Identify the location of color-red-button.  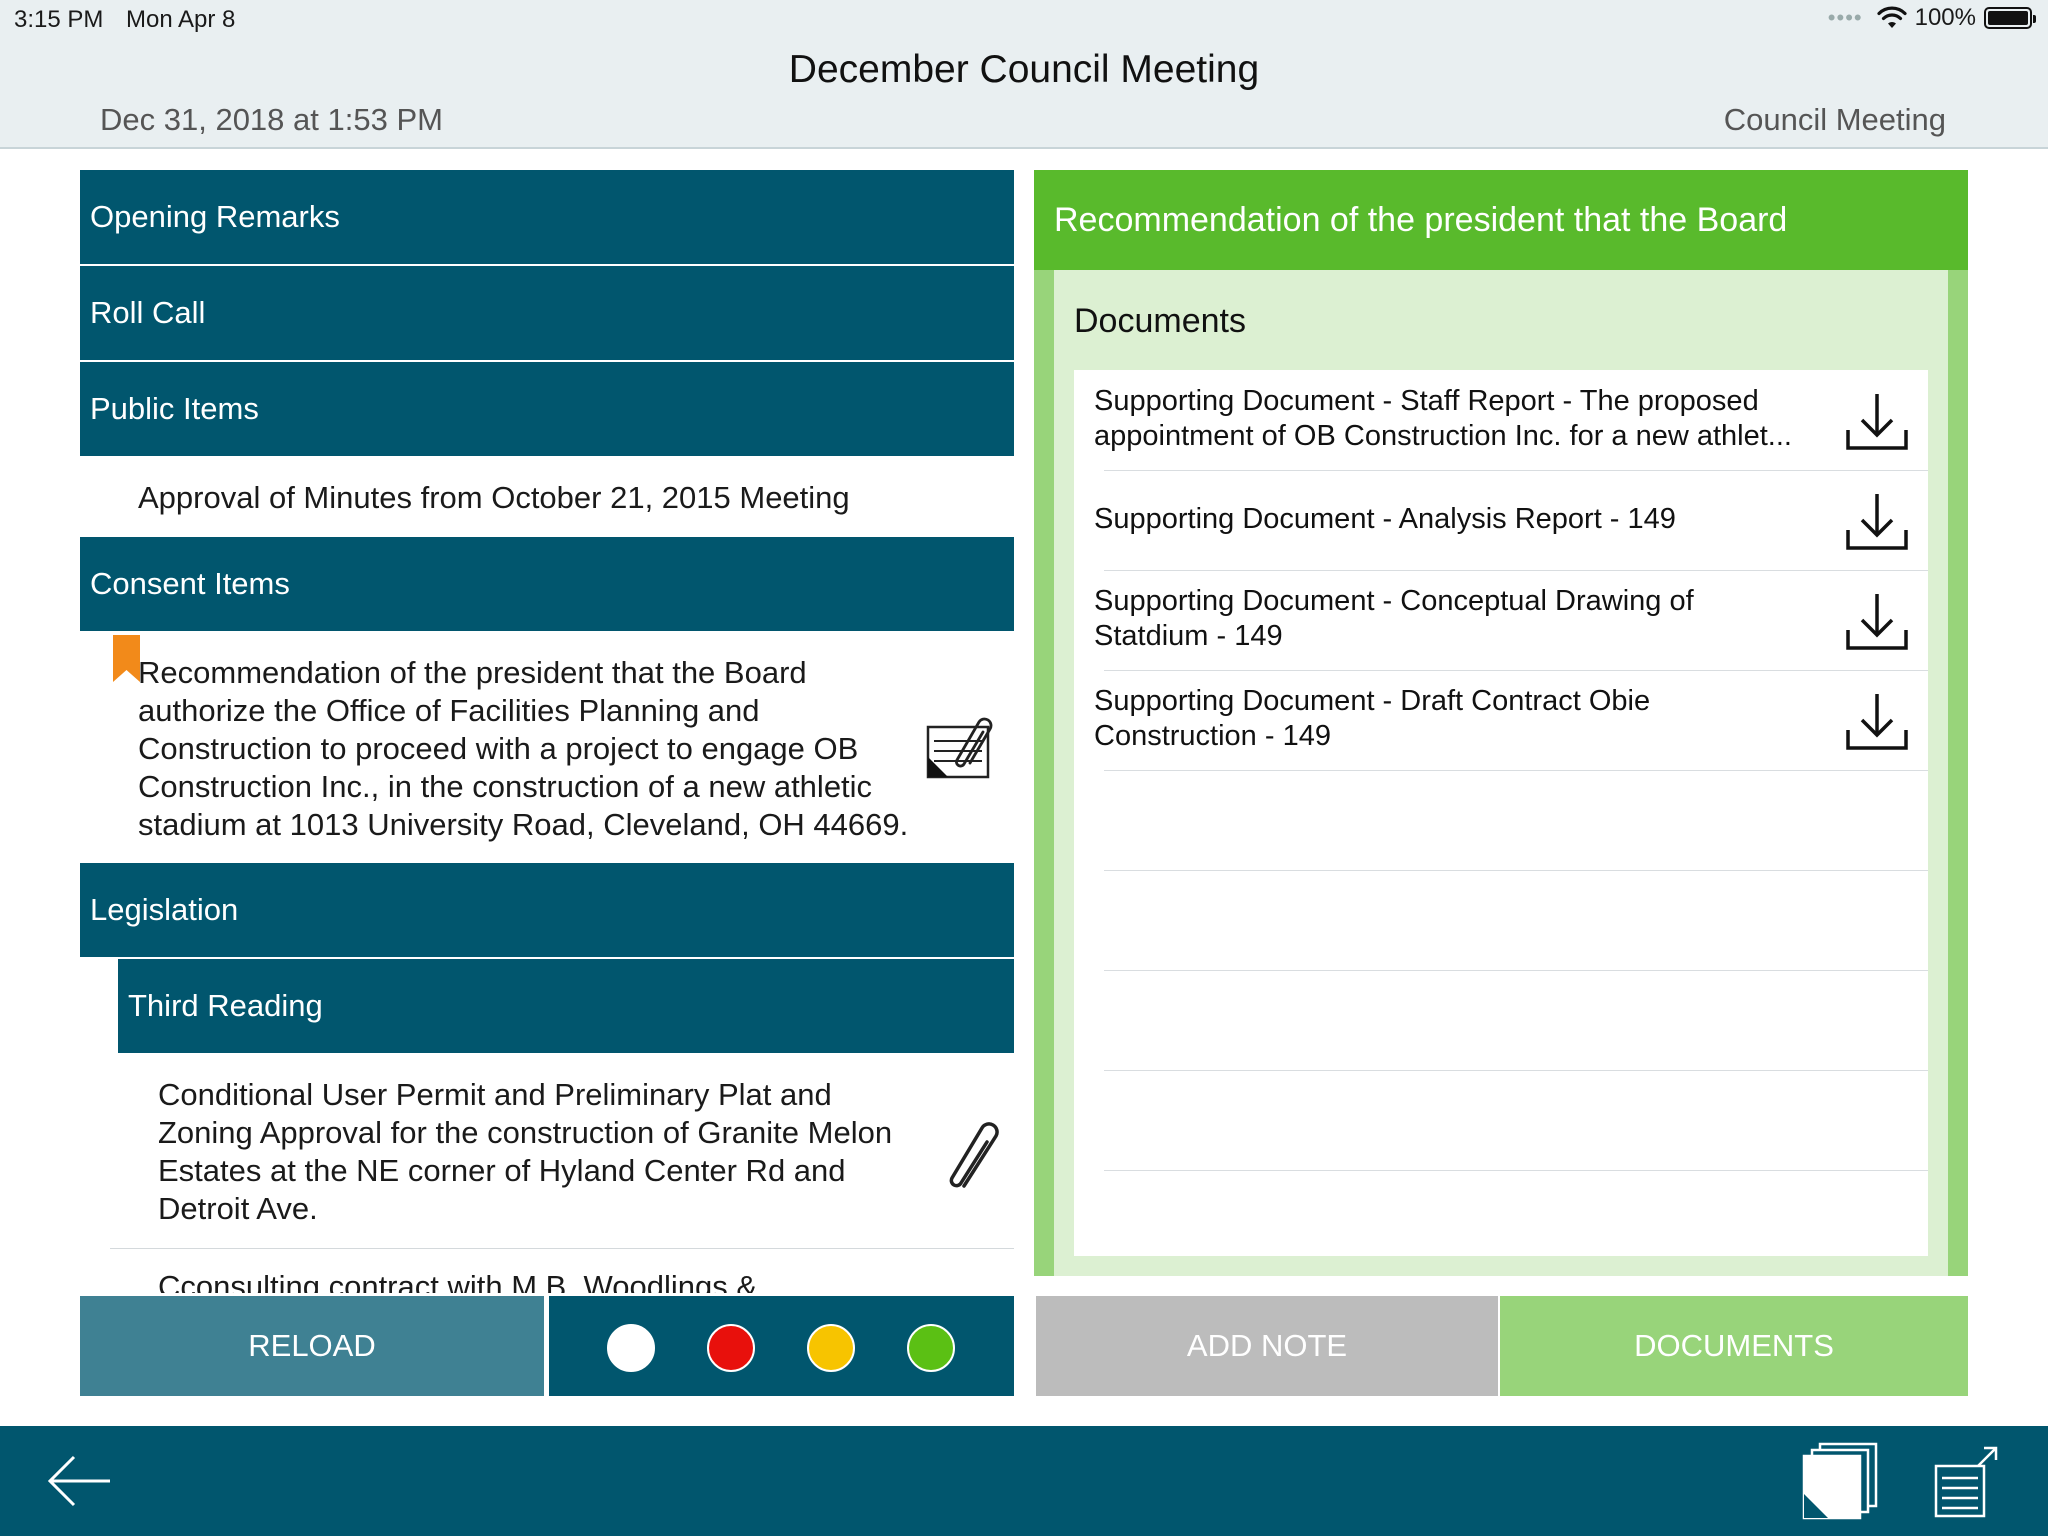
(731, 1348).